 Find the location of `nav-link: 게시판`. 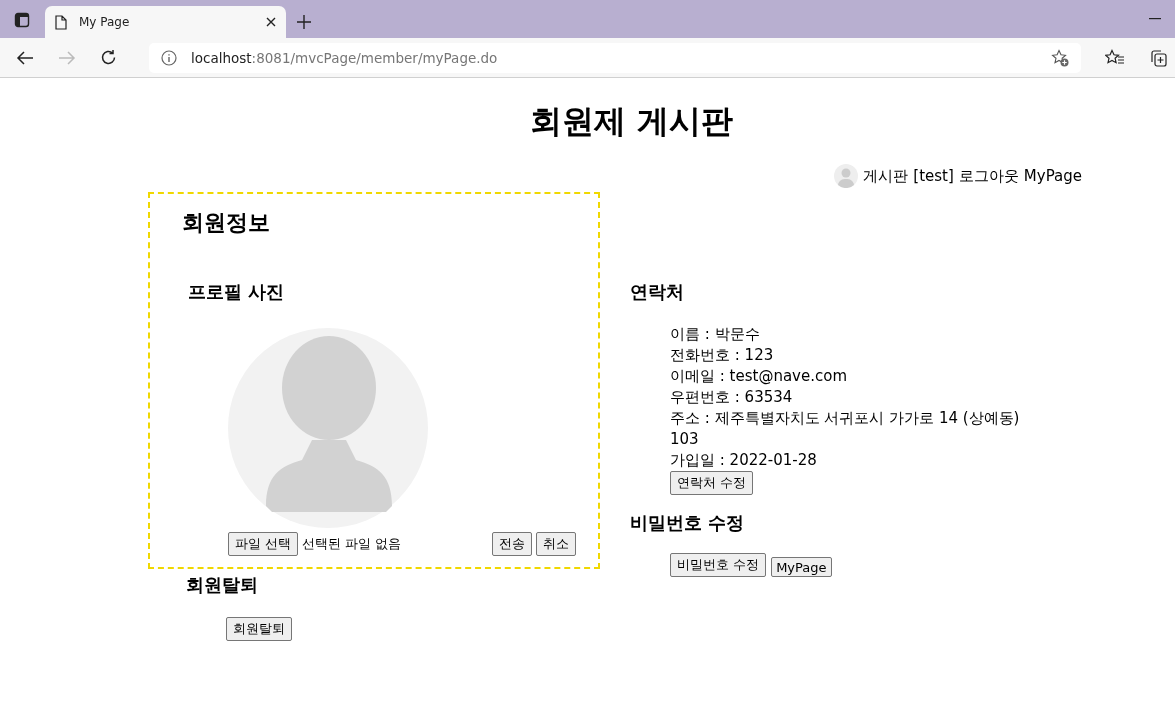

nav-link: 게시판 is located at coordinates (886, 176).